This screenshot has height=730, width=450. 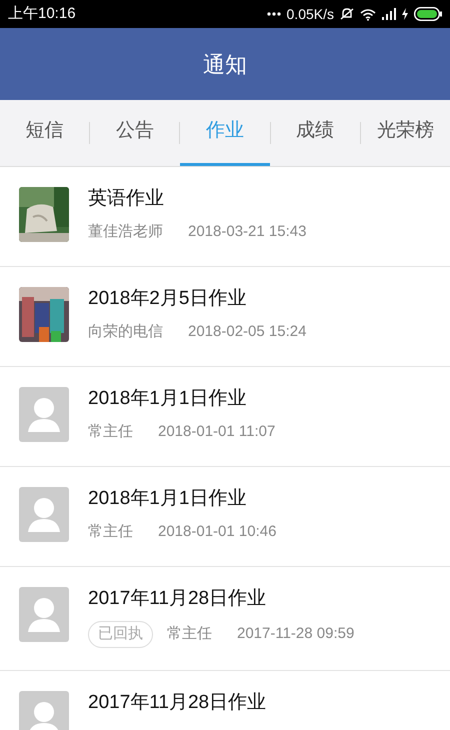 What do you see at coordinates (368, 14) in the screenshot?
I see `wifi-icon` at bounding box center [368, 14].